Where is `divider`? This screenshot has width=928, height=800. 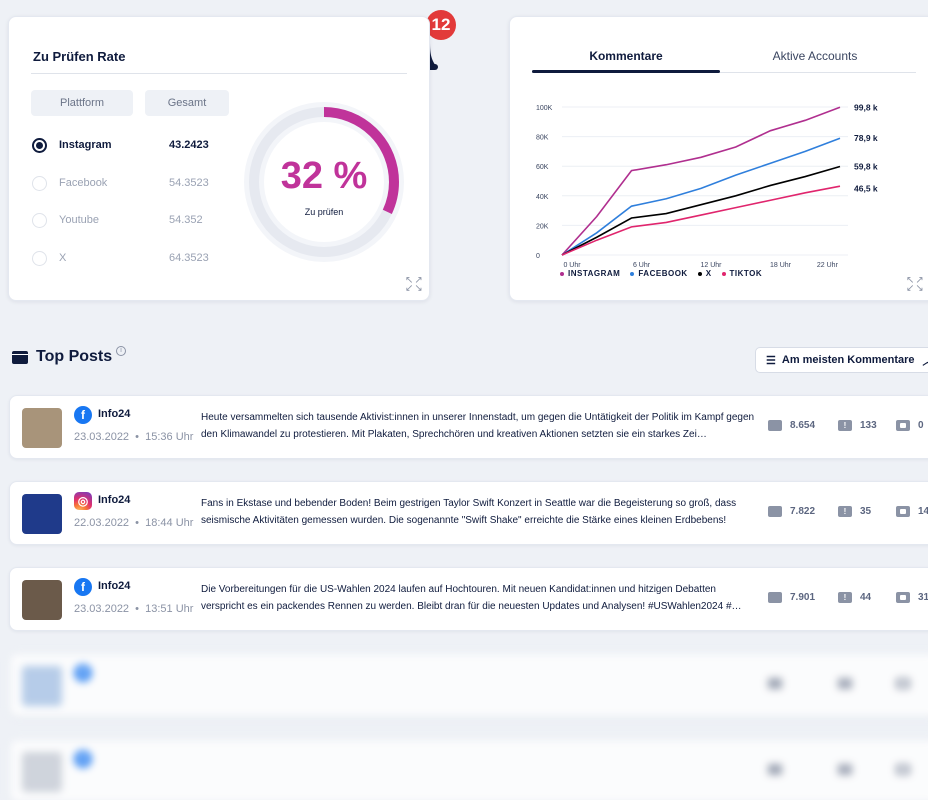
divider is located at coordinates (219, 73).